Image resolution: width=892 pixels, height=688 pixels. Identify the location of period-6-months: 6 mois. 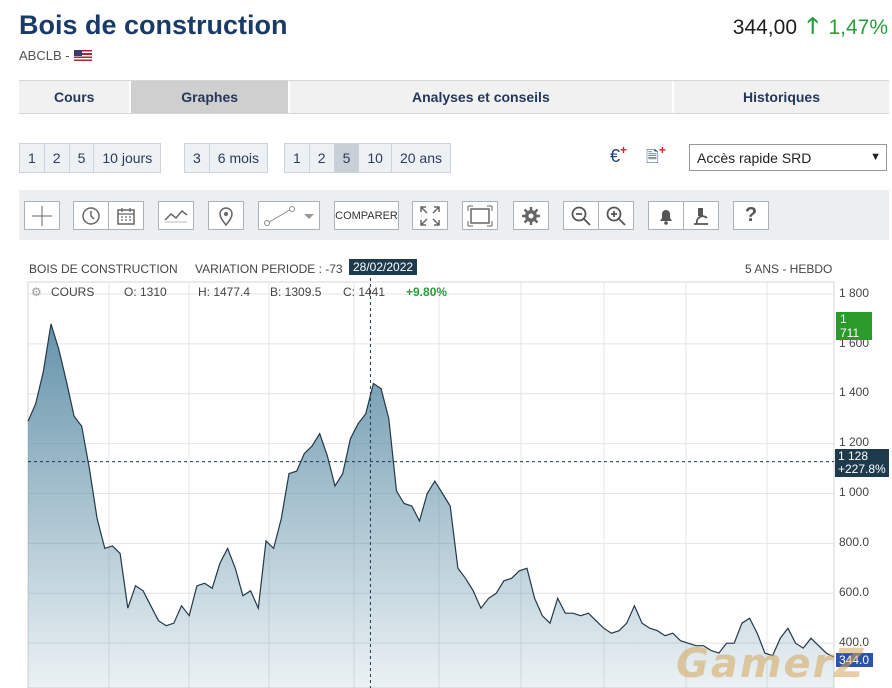
(238, 158).